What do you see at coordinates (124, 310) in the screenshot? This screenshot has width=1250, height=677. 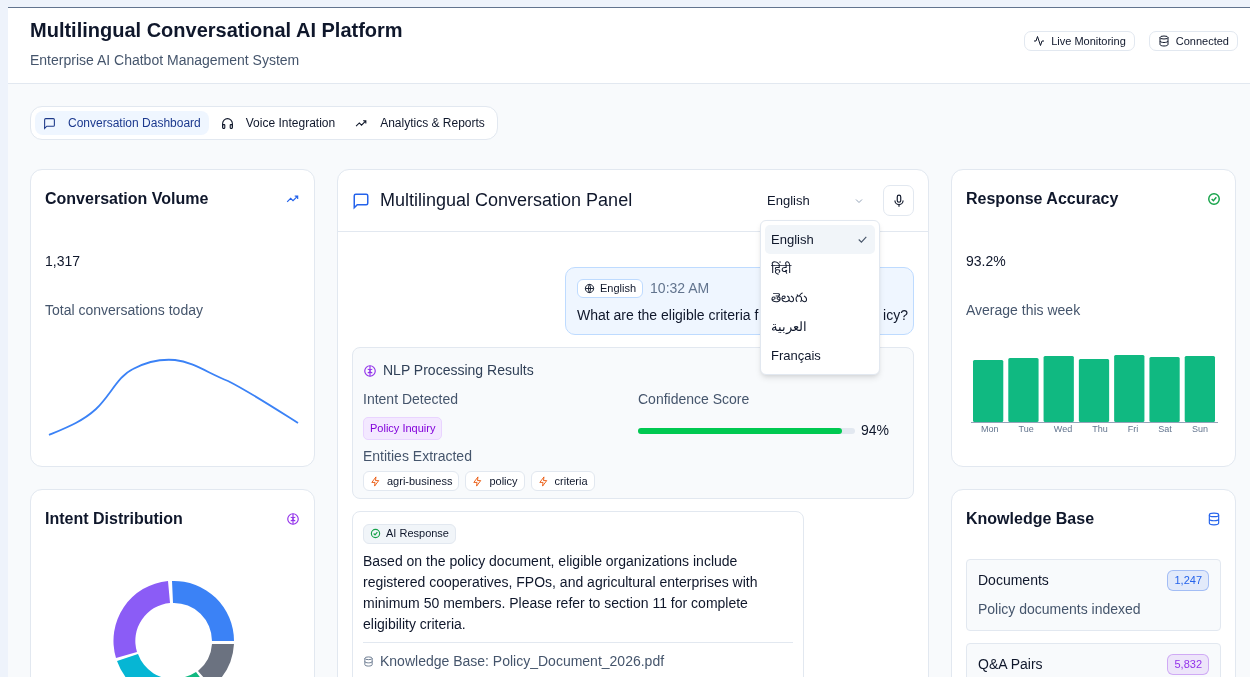 I see `conversation-caption: Total conversations today` at bounding box center [124, 310].